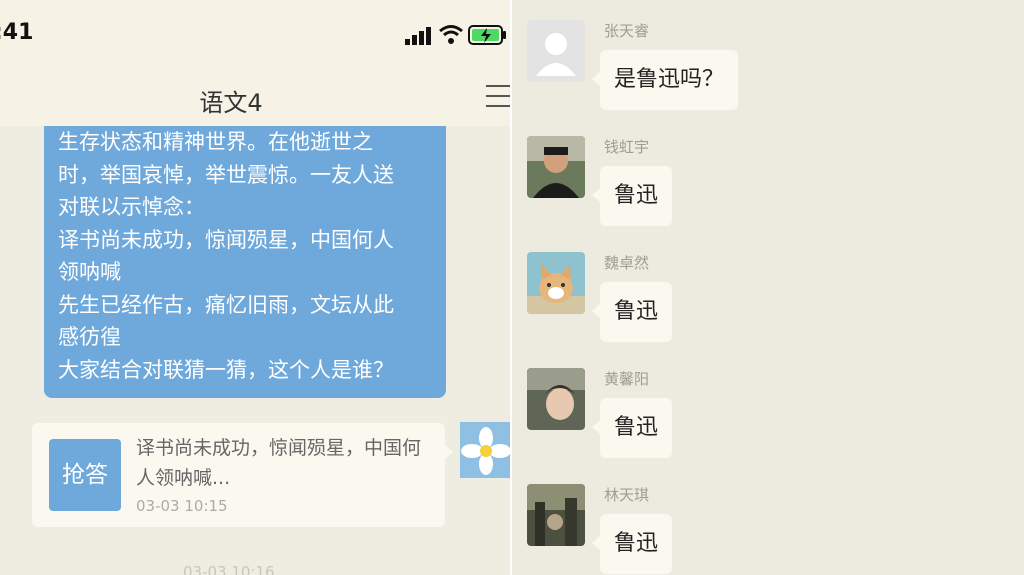 This screenshot has width=1024, height=575. Describe the element at coordinates (226, 239) in the screenshot. I see `question-line: 译书尚未成功，惊闻殒星，中国何人` at that location.